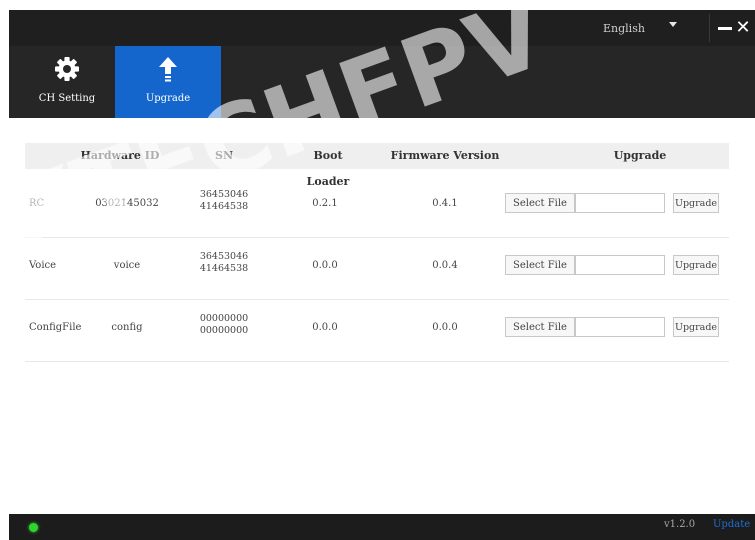  I want to click on firmware-version: 0.0.0, so click(445, 327).